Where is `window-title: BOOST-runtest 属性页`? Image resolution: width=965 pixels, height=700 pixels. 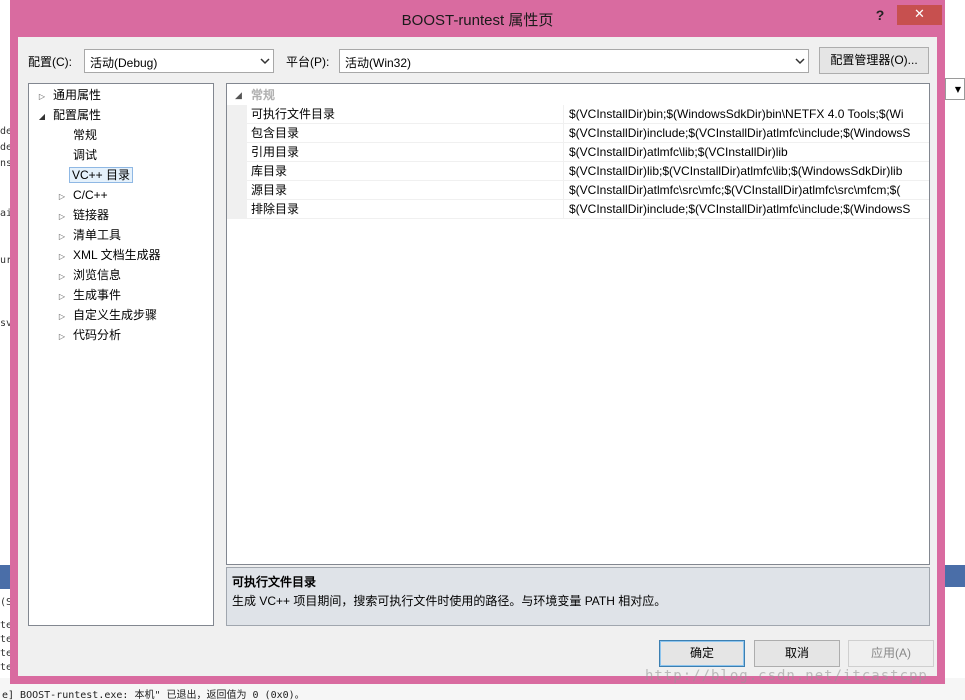
window-title: BOOST-runtest 属性页 is located at coordinates (477, 20).